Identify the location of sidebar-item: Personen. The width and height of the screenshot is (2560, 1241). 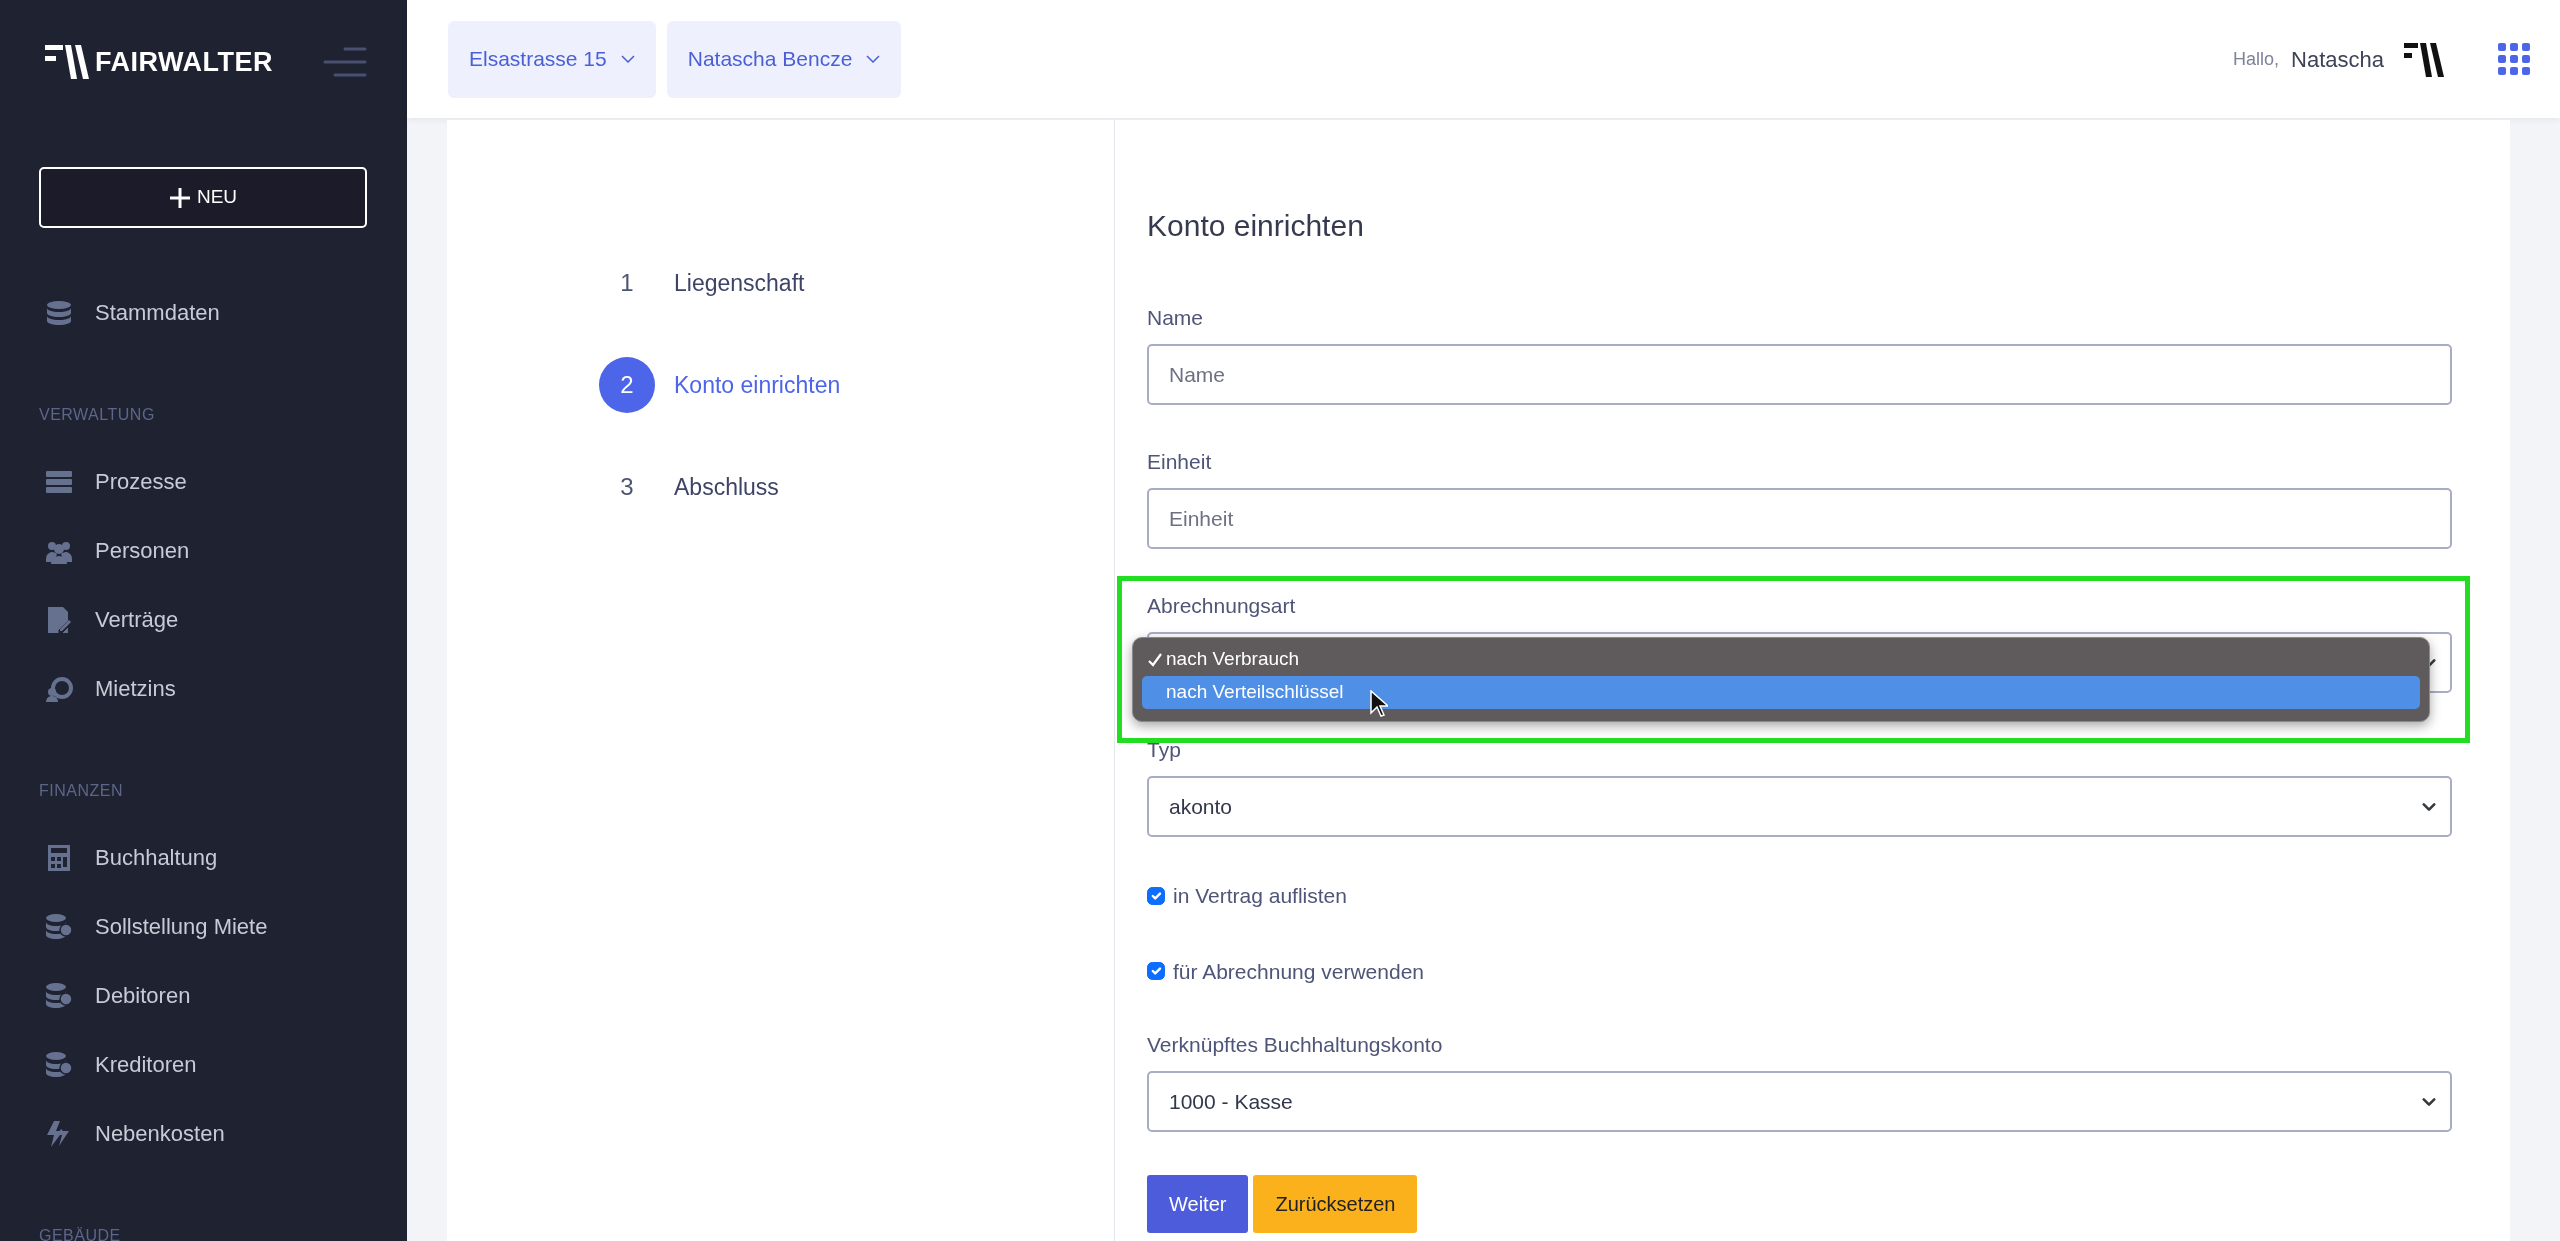
(203, 550).